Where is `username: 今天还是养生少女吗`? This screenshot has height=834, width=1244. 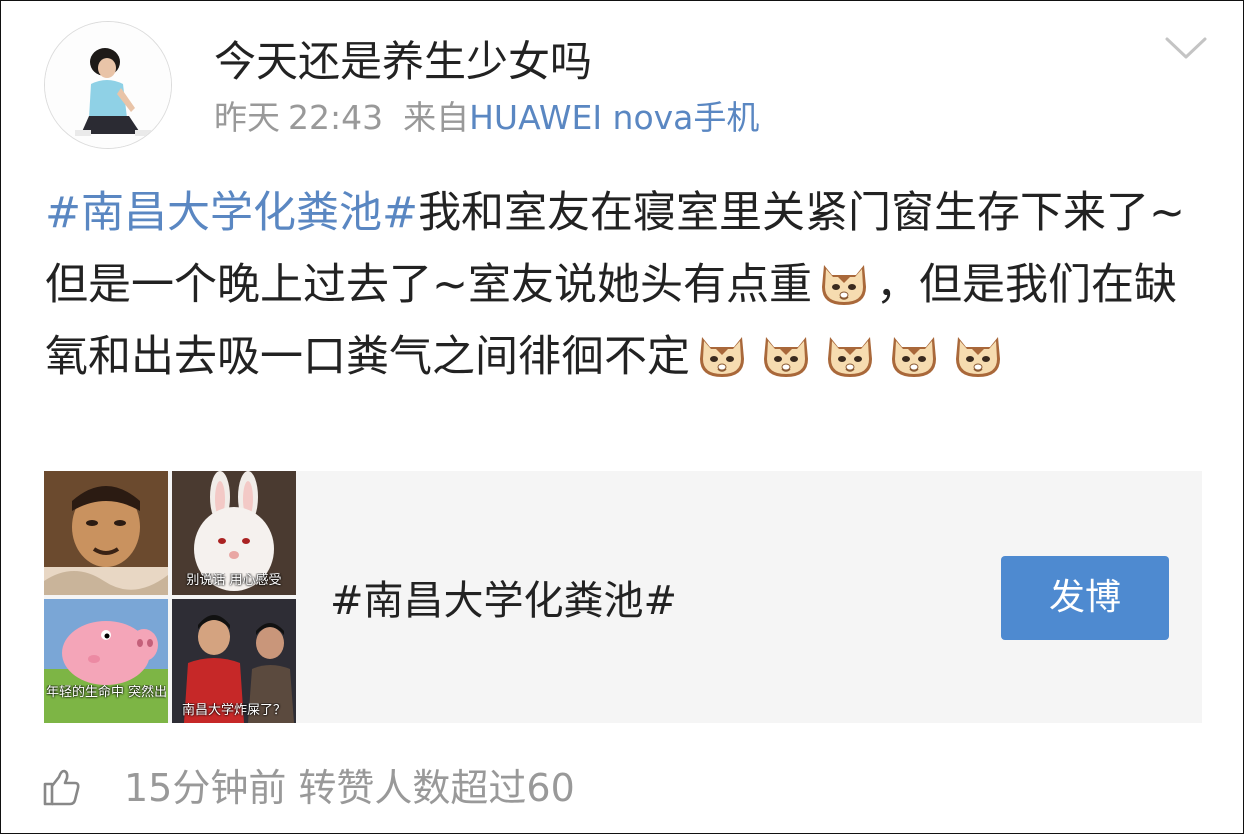
username: 今天还是养生少女吗 is located at coordinates (403, 62).